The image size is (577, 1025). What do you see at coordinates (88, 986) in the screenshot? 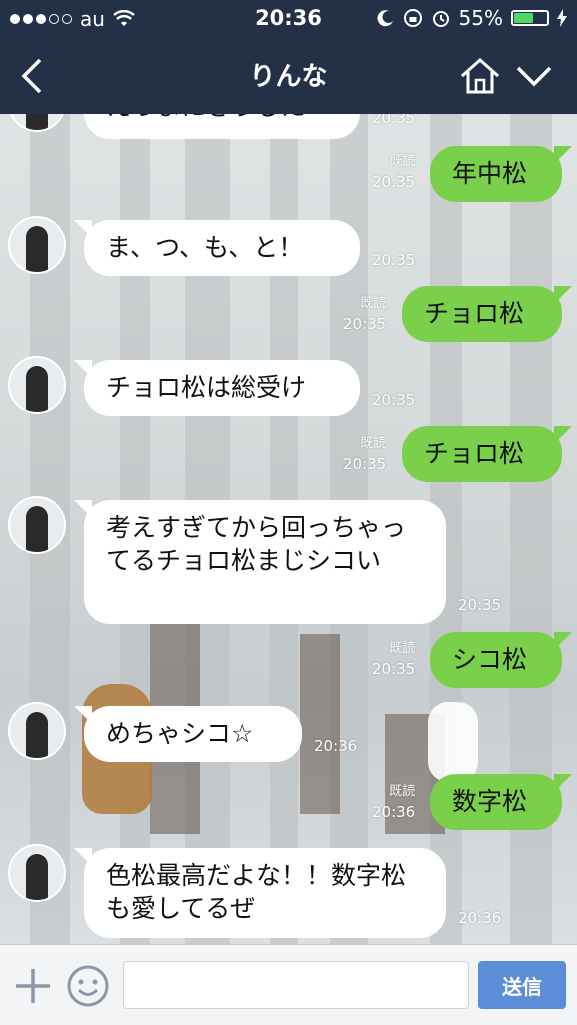
I see `smile-icon` at bounding box center [88, 986].